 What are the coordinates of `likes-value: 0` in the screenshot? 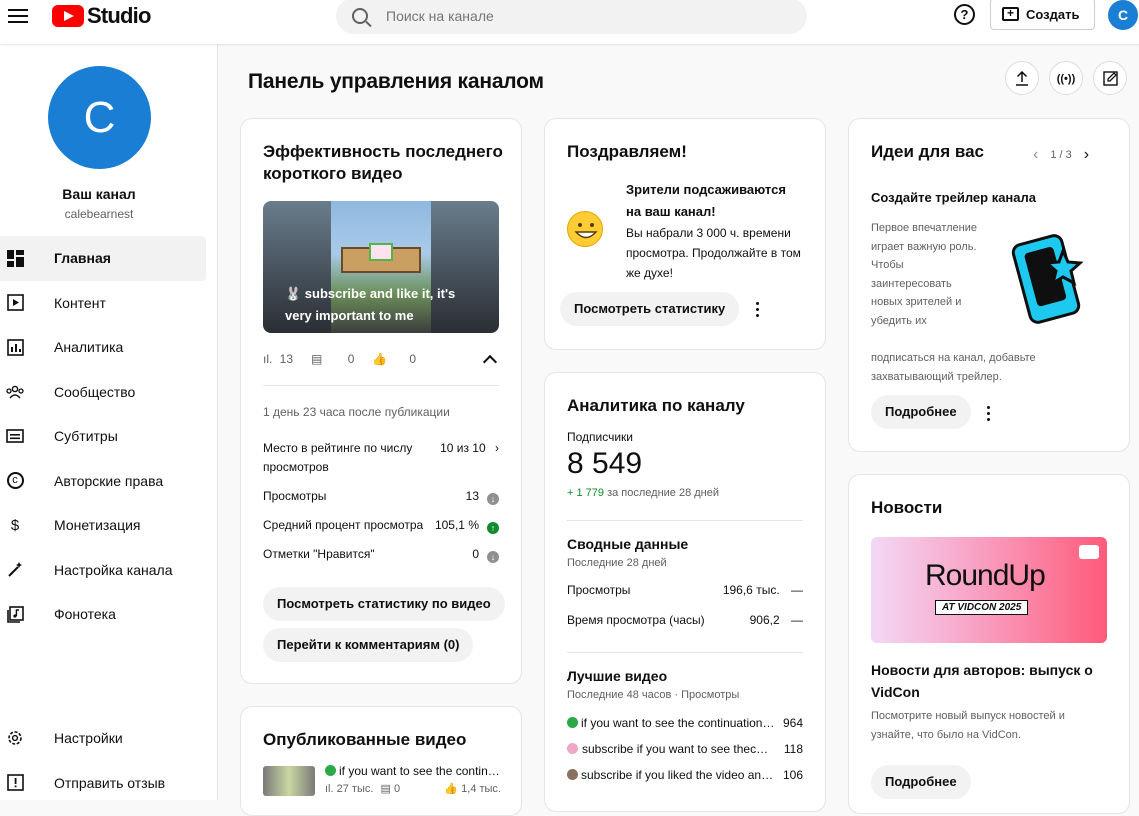 It's located at (475, 554).